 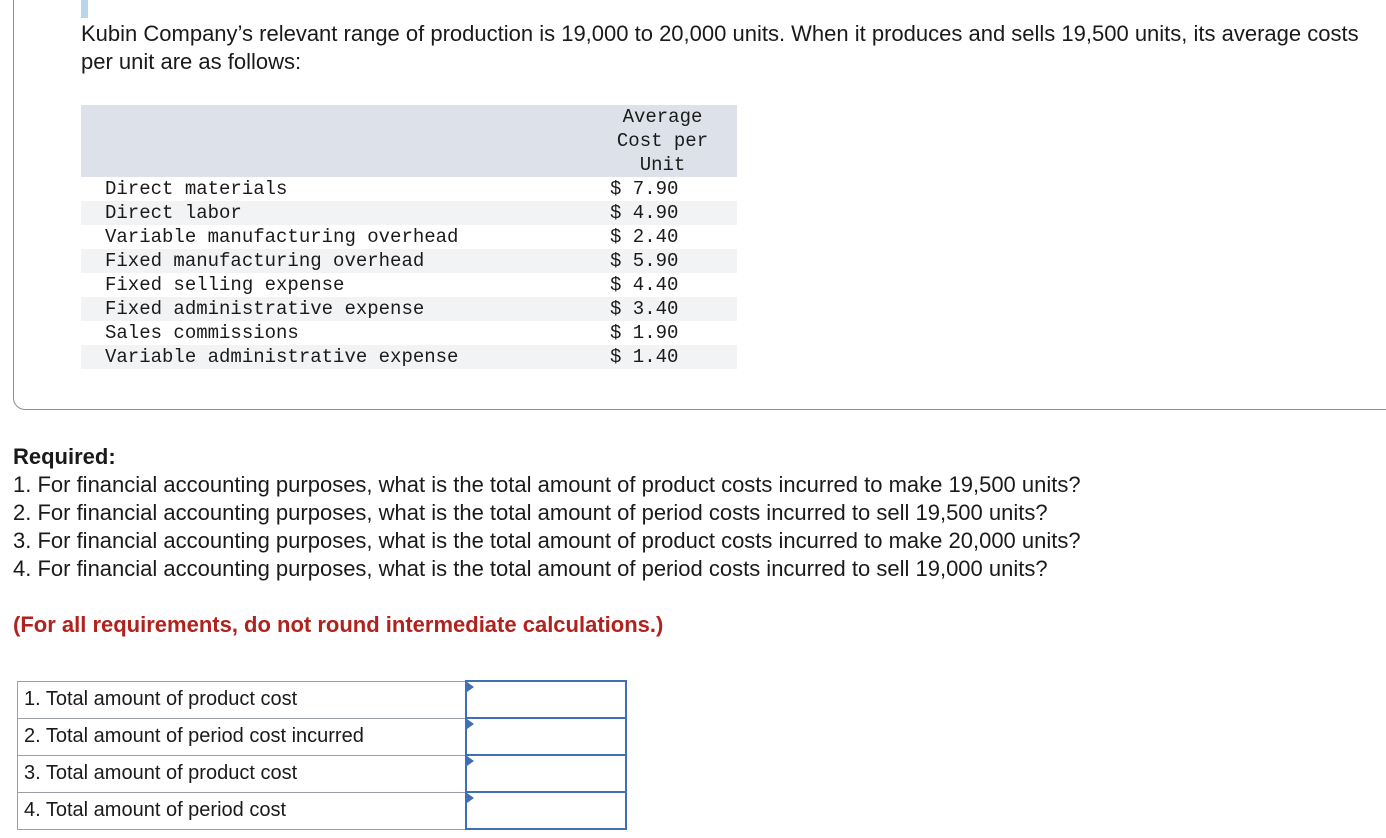 What do you see at coordinates (84, 9) in the screenshot?
I see `accent-bar` at bounding box center [84, 9].